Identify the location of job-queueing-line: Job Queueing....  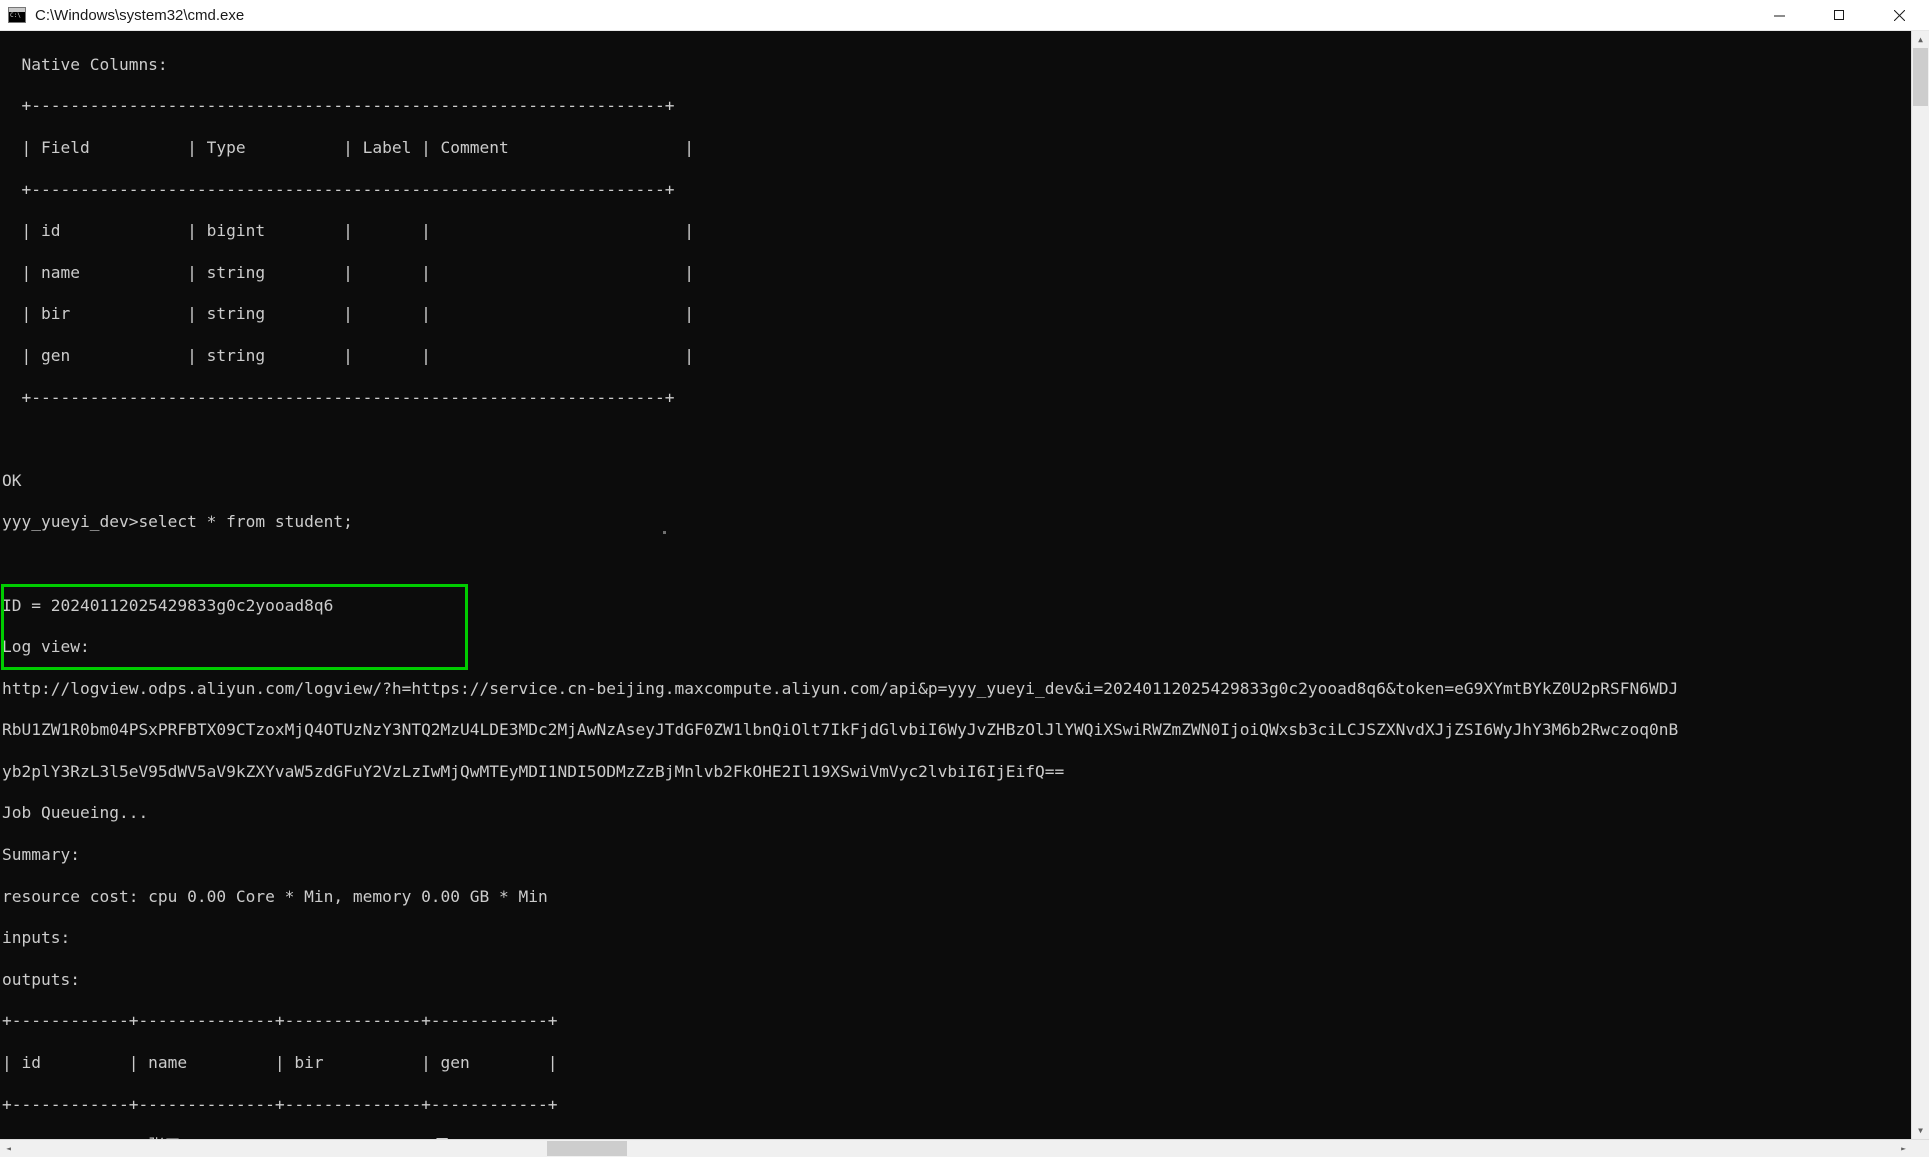
(75, 813).